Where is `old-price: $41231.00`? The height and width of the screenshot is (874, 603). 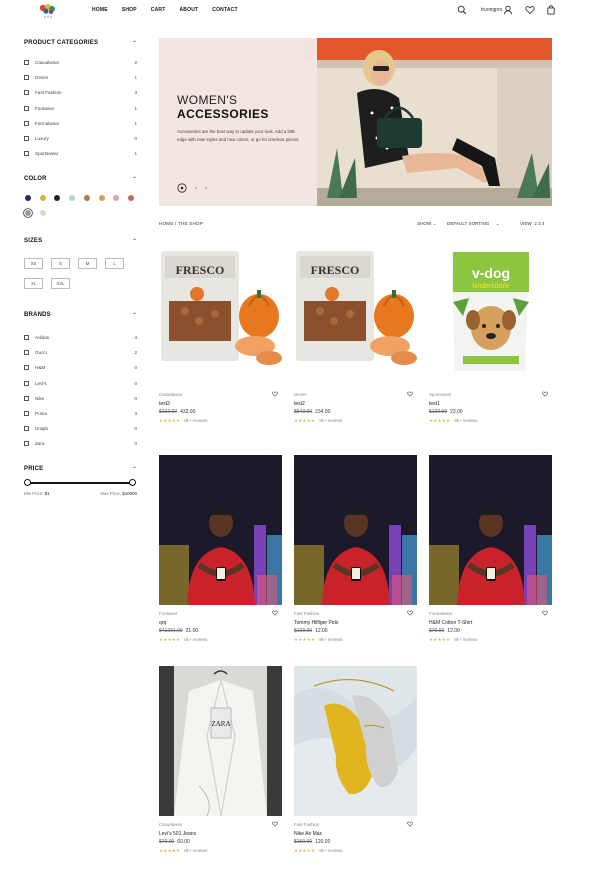 old-price: $41231.00 is located at coordinates (171, 631).